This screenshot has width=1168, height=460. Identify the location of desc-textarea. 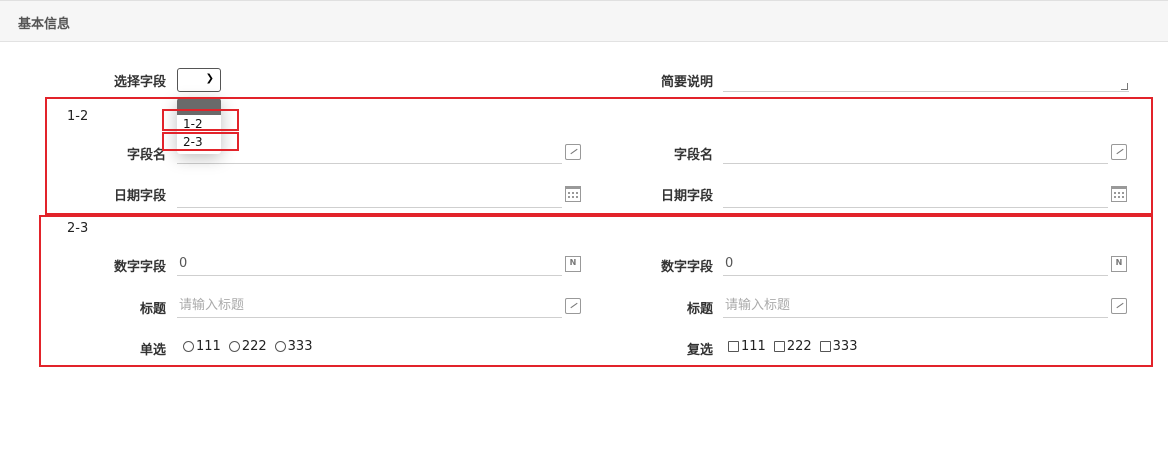
(926, 80).